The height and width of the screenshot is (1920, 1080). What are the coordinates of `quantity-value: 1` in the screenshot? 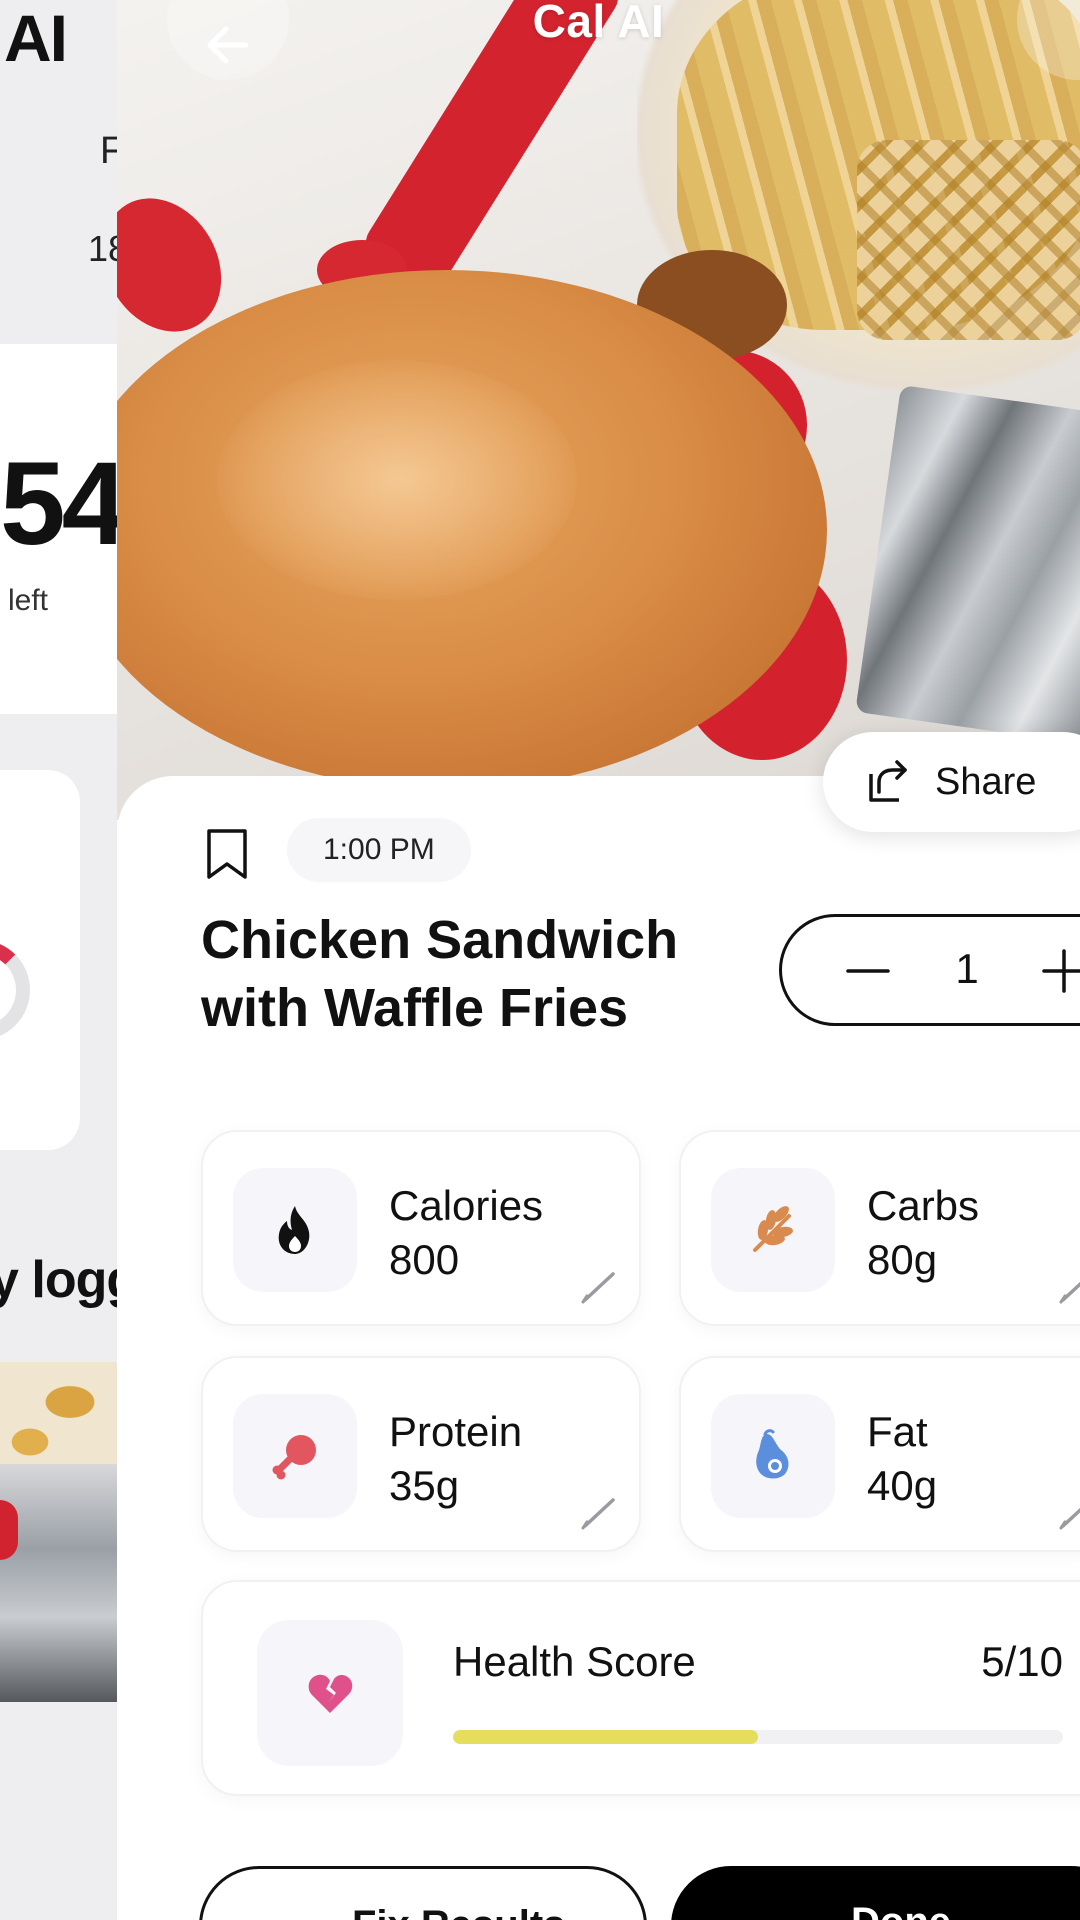 It's located at (967, 968).